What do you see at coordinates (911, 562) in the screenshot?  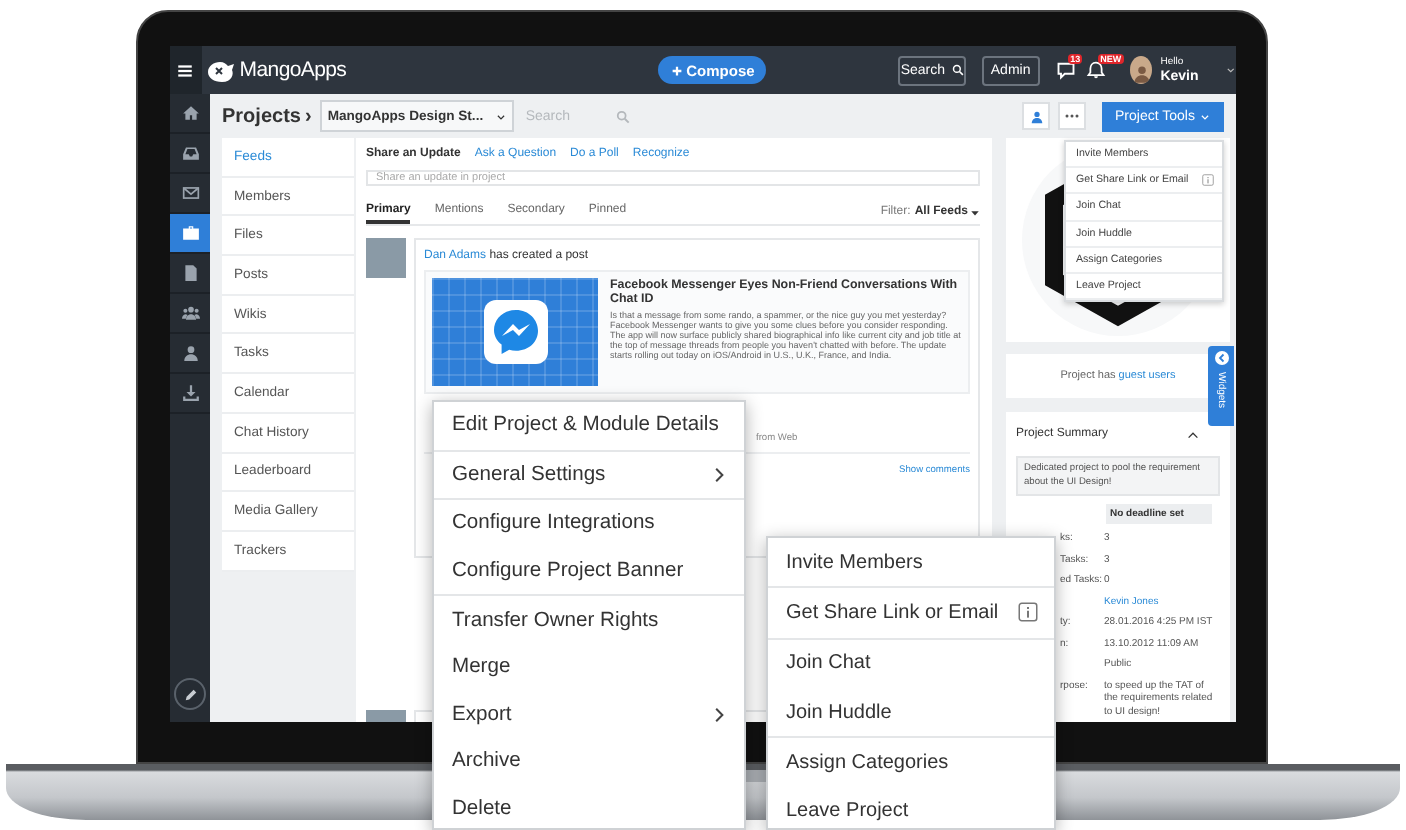 I see `menu-item: Invite Members` at bounding box center [911, 562].